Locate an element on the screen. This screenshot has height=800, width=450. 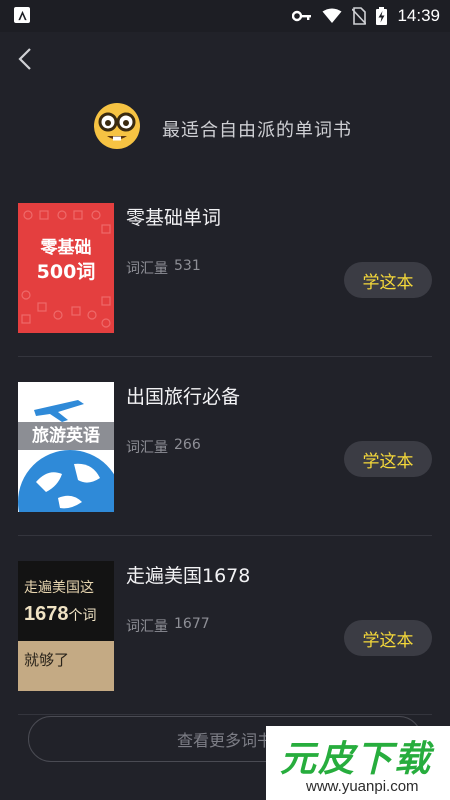
book-title: 出国旅行必备 is located at coordinates (183, 397).